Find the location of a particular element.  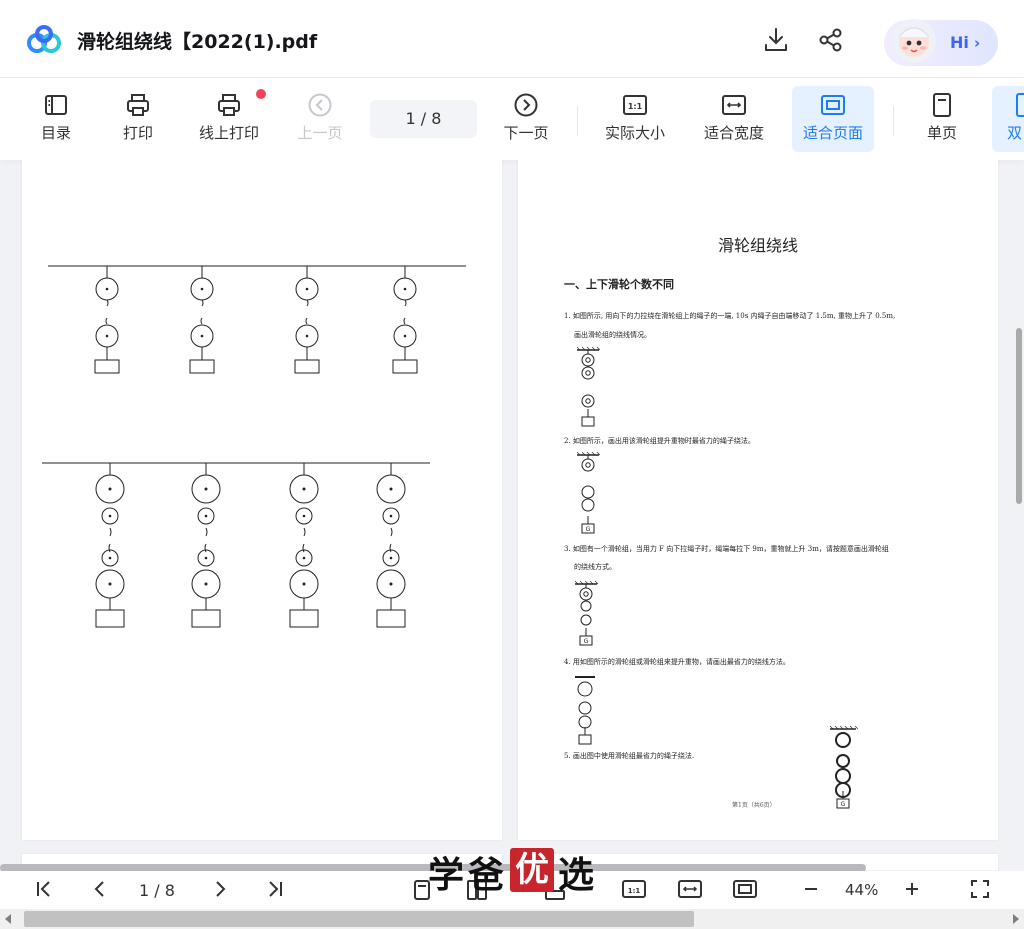

page-footer: 第1页（共6页） is located at coordinates (754, 805).